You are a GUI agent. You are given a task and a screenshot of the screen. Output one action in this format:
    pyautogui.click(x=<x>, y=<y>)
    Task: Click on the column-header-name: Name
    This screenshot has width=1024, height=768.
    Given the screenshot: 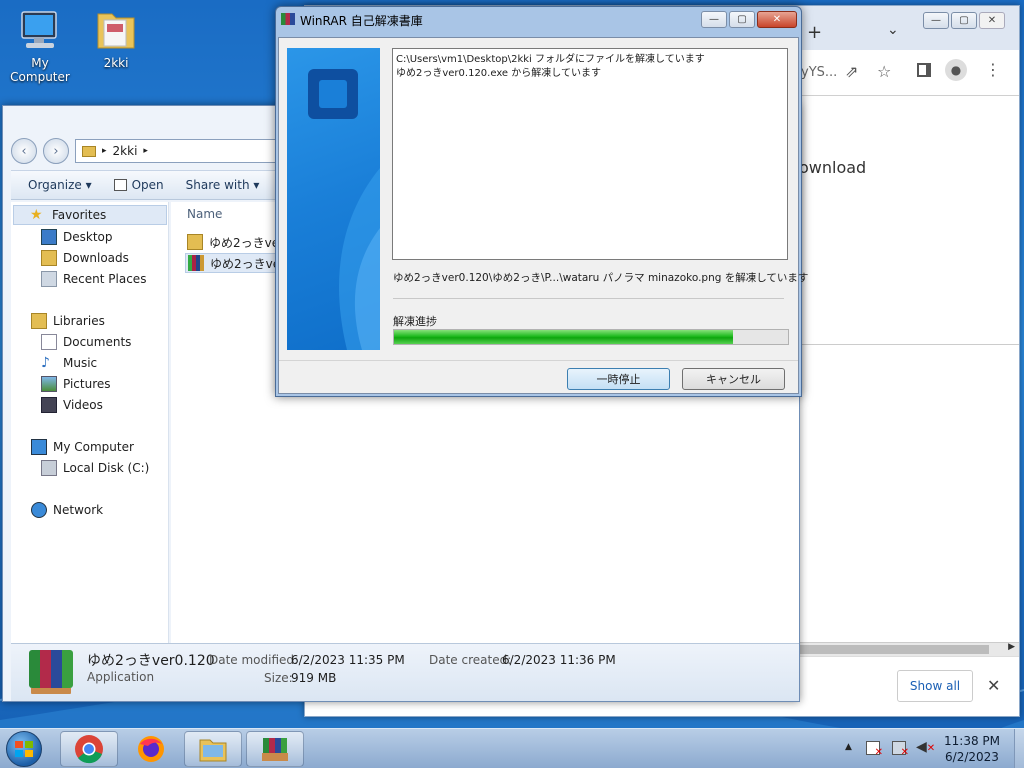 What is the action you would take?
    pyautogui.click(x=204, y=214)
    